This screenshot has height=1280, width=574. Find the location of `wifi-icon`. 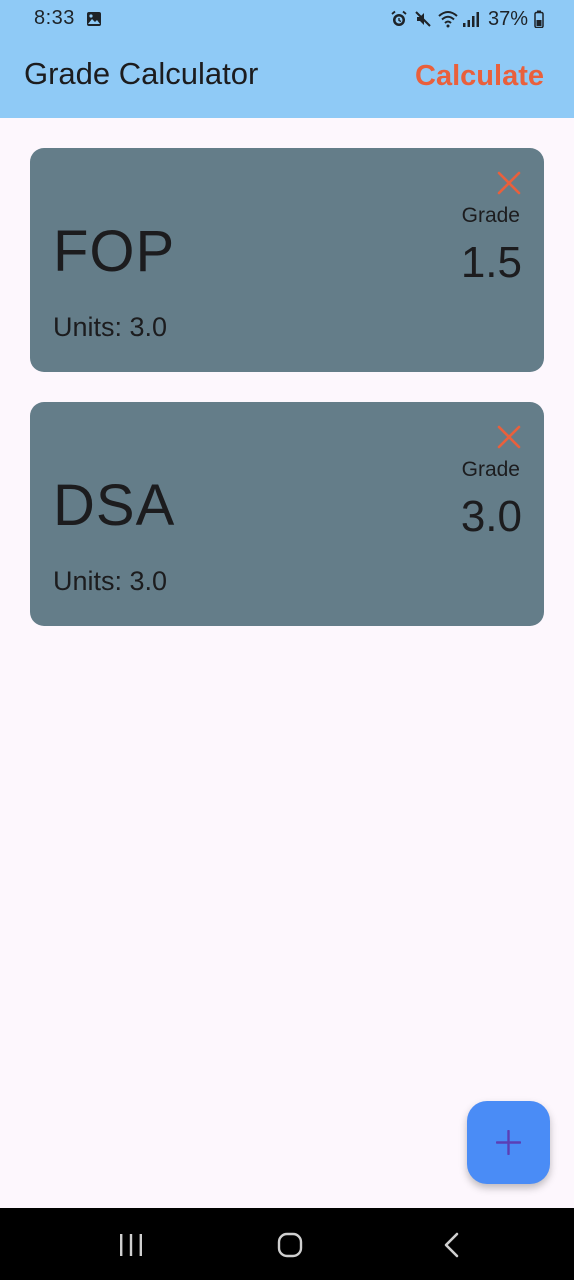

wifi-icon is located at coordinates (448, 19).